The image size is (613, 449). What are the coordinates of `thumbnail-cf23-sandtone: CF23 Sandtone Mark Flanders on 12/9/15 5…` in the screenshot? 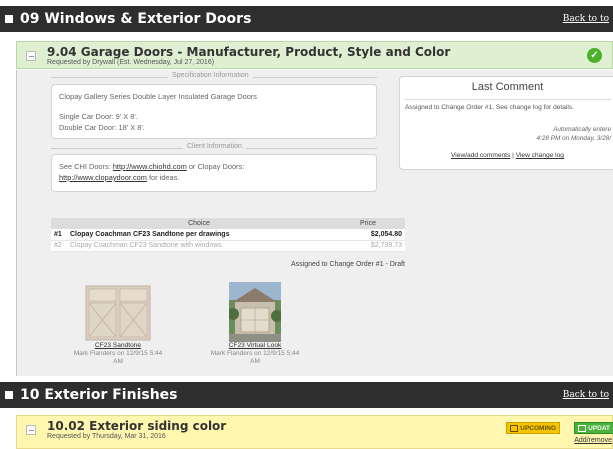 It's located at (118, 324).